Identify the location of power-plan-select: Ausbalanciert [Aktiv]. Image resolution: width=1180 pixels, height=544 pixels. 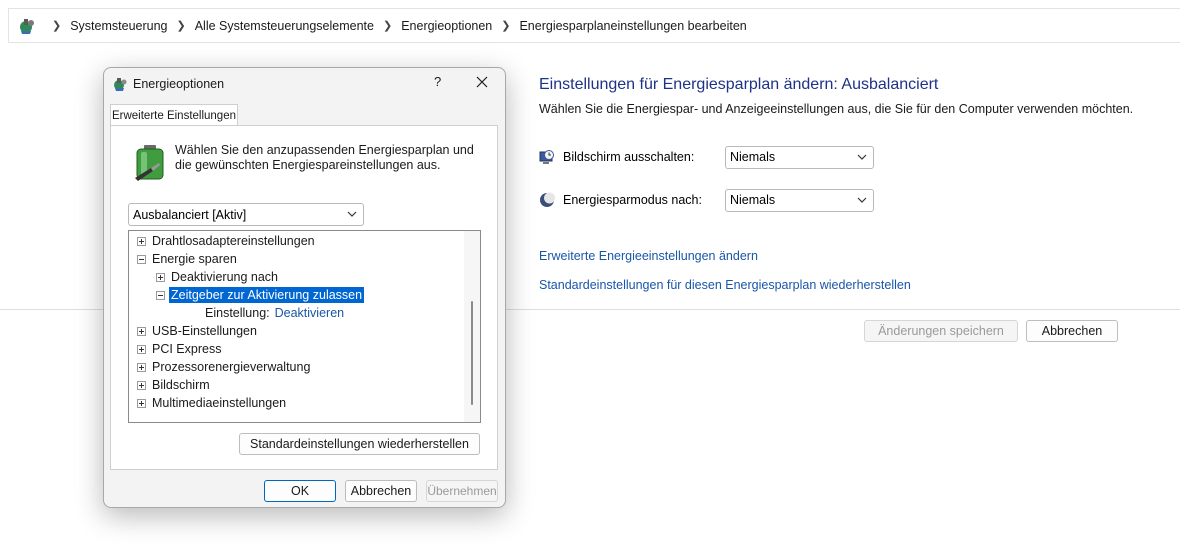
(246, 214).